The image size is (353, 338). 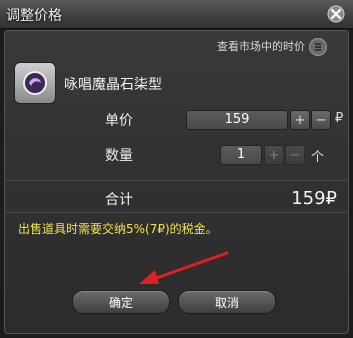 What do you see at coordinates (237, 120) in the screenshot?
I see `unit-price-input: 159` at bounding box center [237, 120].